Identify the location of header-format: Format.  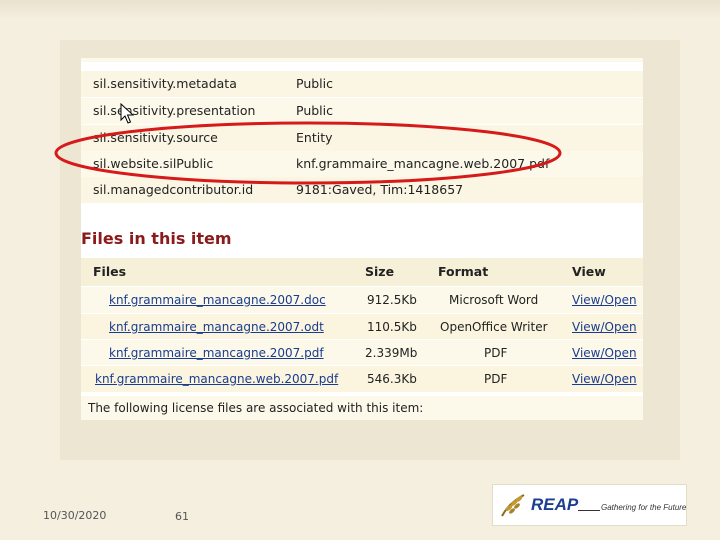
(463, 271).